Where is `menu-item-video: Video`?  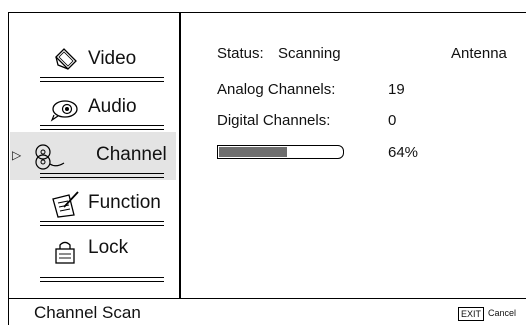
menu-item-video: Video is located at coordinates (93, 60).